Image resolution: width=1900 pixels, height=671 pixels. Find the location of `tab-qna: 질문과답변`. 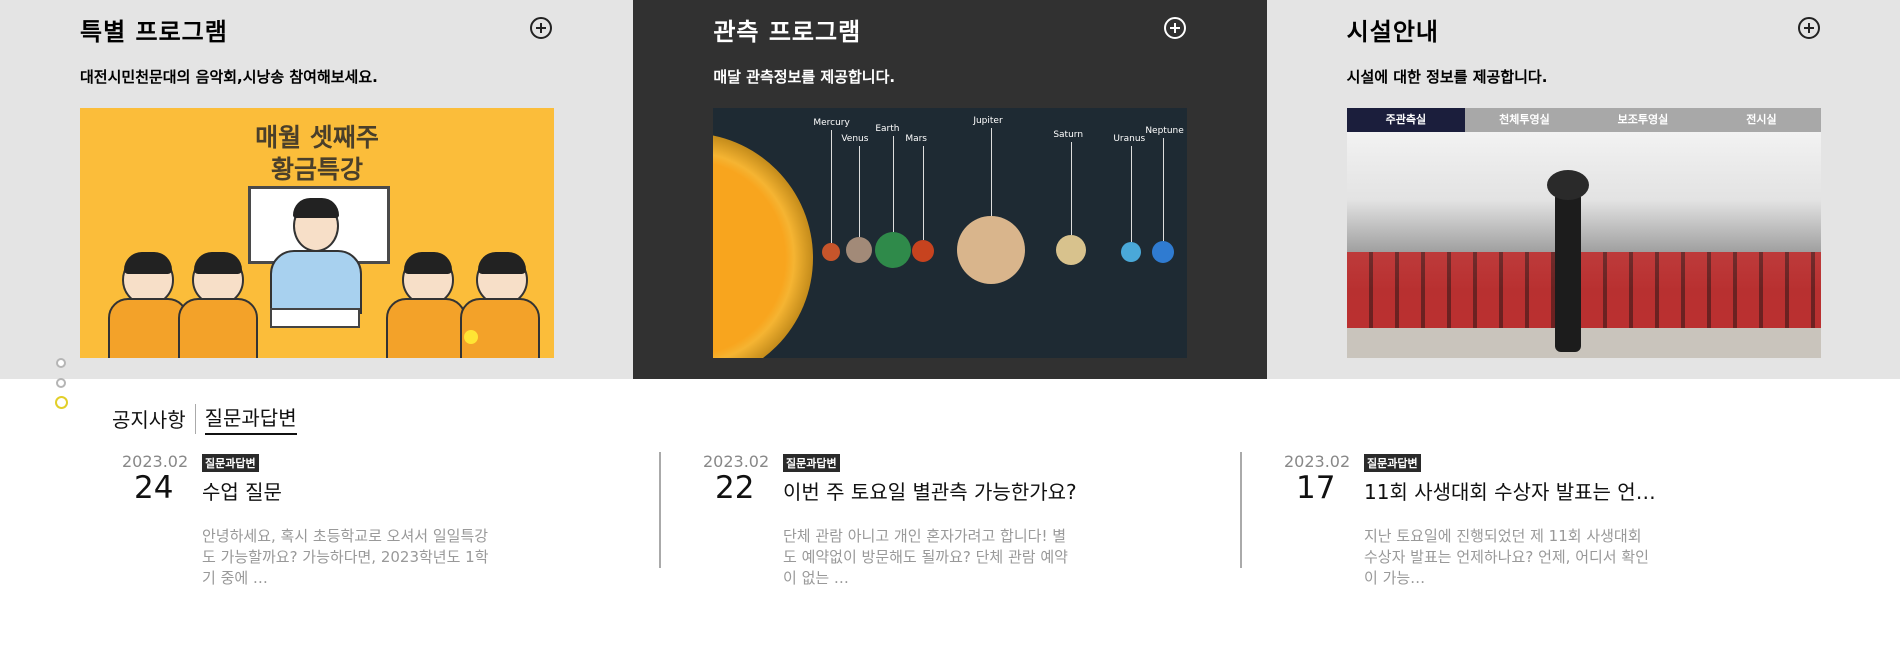

tab-qna: 질문과답변 is located at coordinates (250, 418).